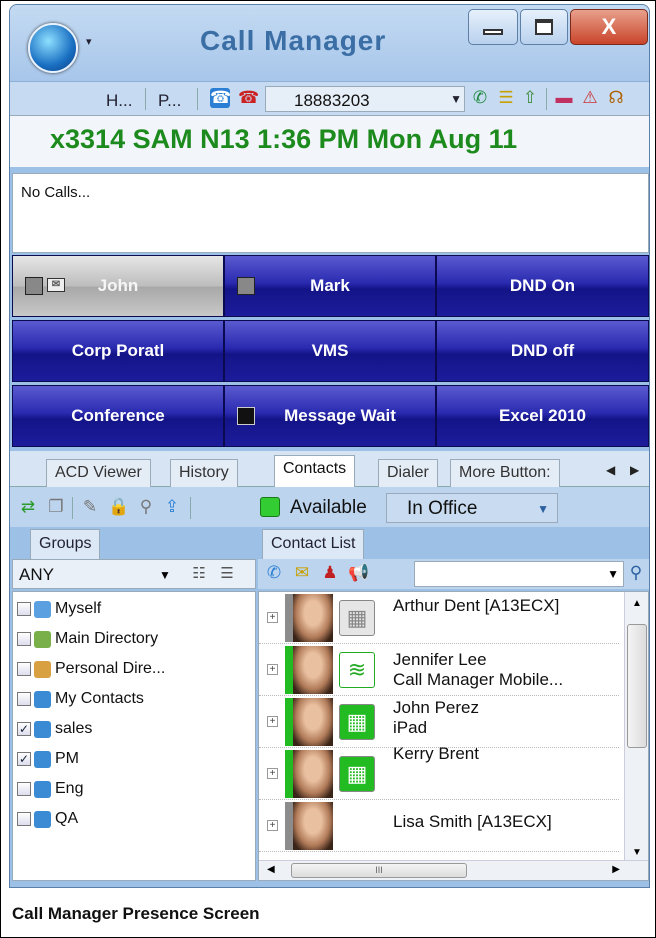 The image size is (656, 938). What do you see at coordinates (493, 27) in the screenshot?
I see `minimize-button` at bounding box center [493, 27].